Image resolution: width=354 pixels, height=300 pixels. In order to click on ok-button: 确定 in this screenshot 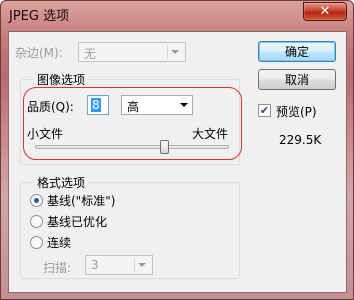, I will do `click(297, 51)`.